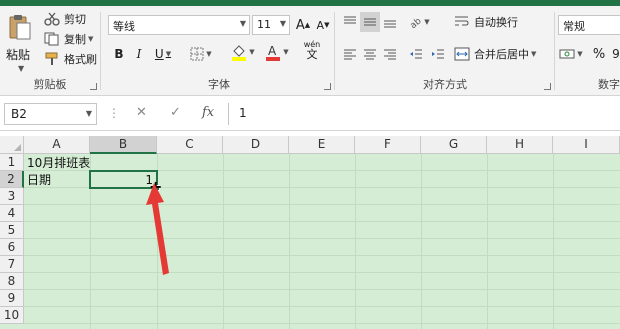  Describe the element at coordinates (256, 145) in the screenshot. I see `column-header-d: D` at that location.